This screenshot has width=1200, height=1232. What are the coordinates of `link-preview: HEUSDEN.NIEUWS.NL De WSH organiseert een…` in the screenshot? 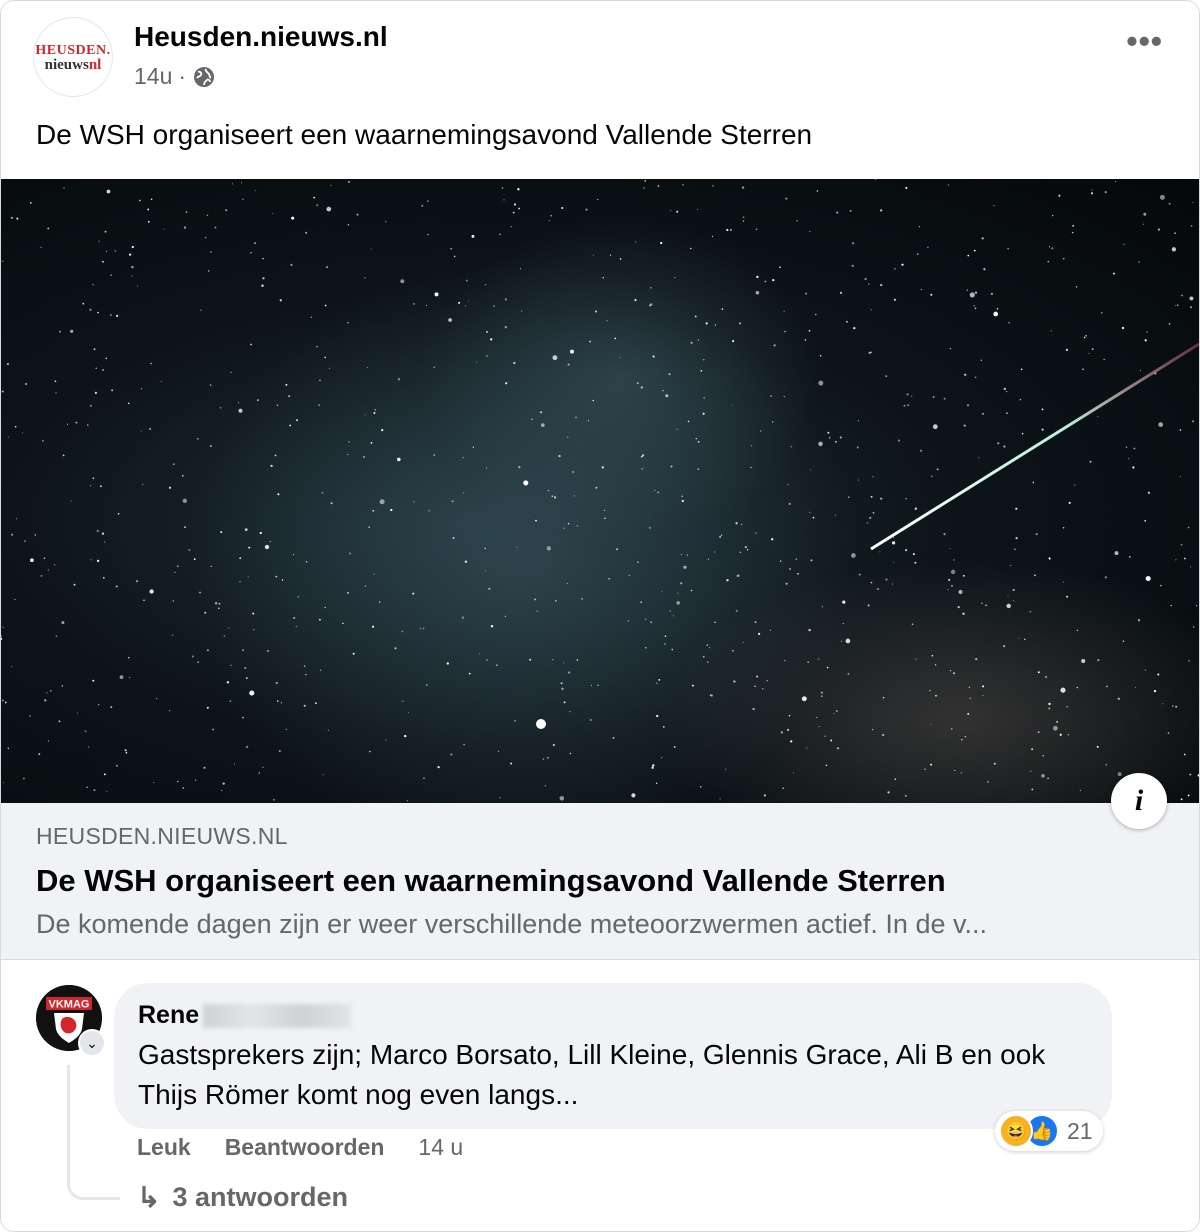 It's located at (600, 881).